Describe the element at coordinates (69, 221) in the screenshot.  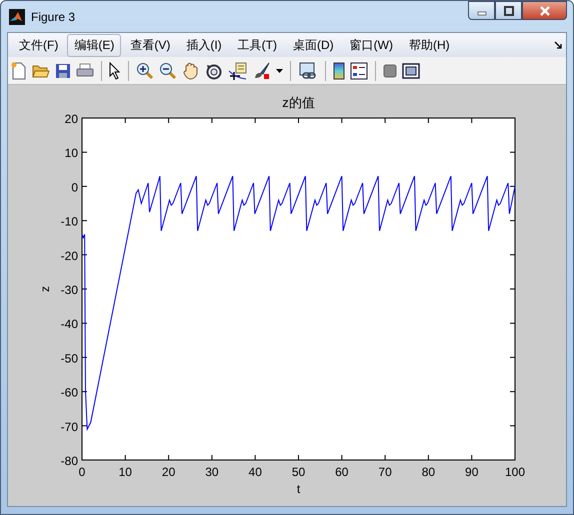
I see `tick-label: -10` at that location.